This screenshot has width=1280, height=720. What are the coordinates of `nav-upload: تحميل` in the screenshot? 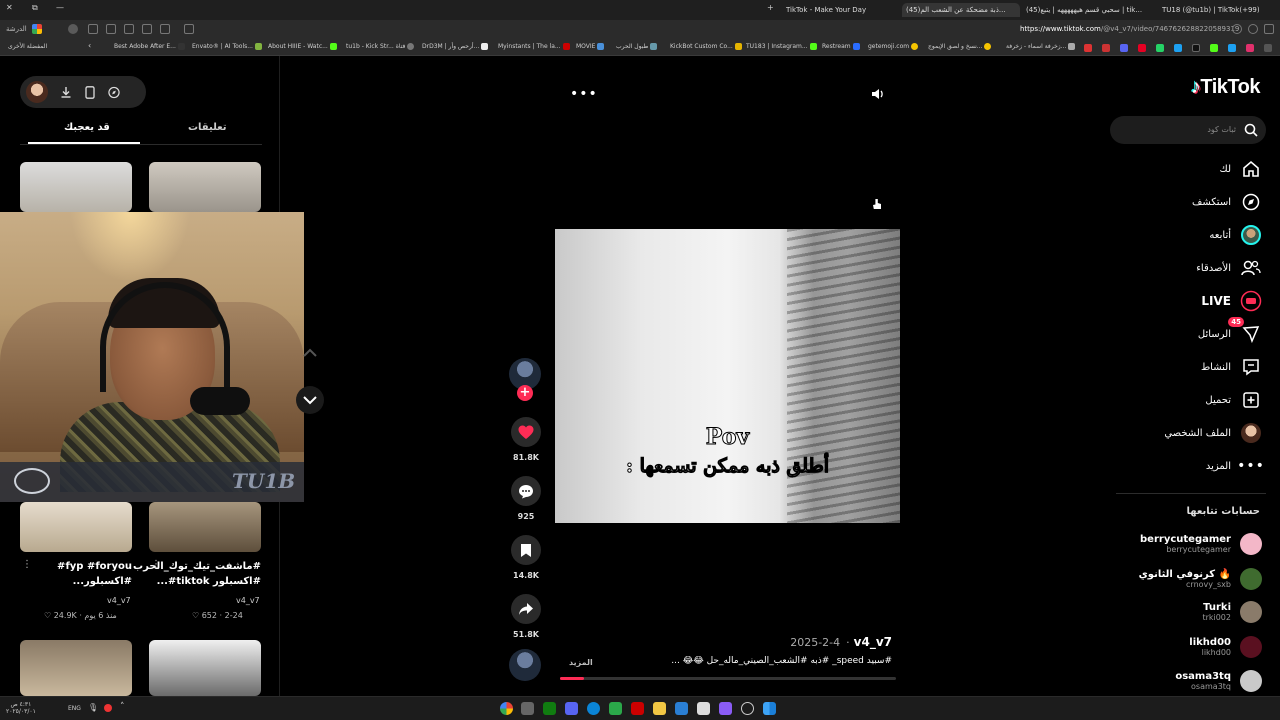 It's located at (1233, 400).